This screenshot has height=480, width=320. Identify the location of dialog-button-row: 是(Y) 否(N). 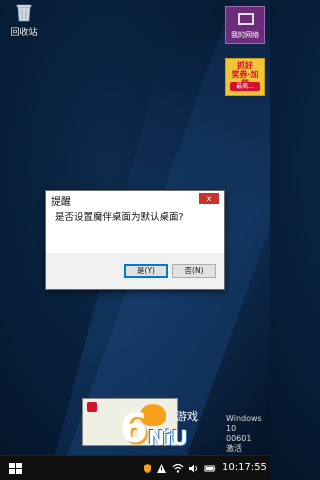
(135, 271).